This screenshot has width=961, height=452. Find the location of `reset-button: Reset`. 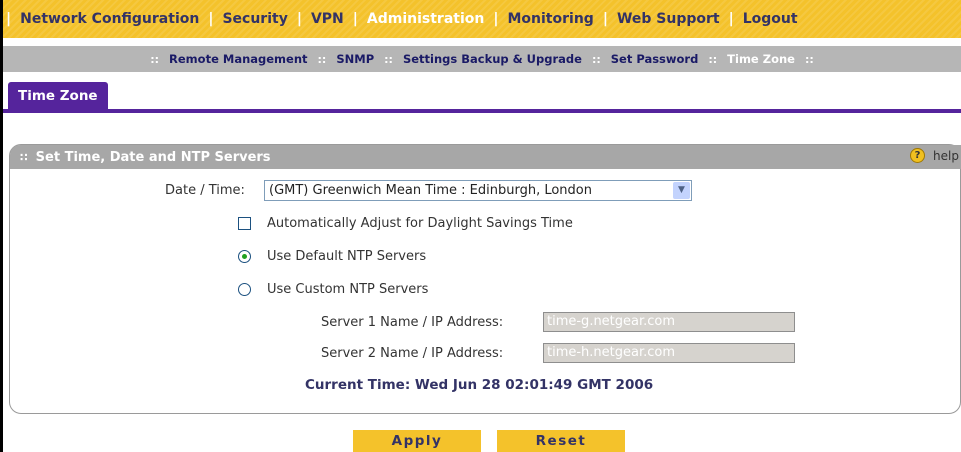

reset-button: Reset is located at coordinates (561, 441).